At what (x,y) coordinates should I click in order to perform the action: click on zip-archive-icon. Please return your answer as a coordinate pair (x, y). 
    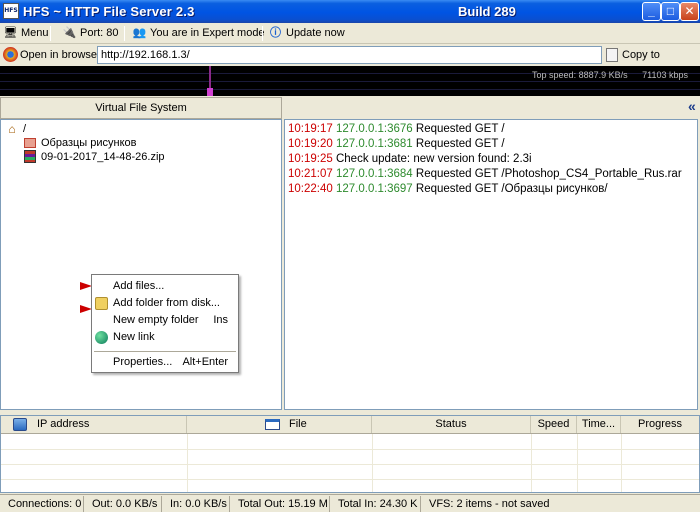
    Looking at the image, I should click on (30, 157).